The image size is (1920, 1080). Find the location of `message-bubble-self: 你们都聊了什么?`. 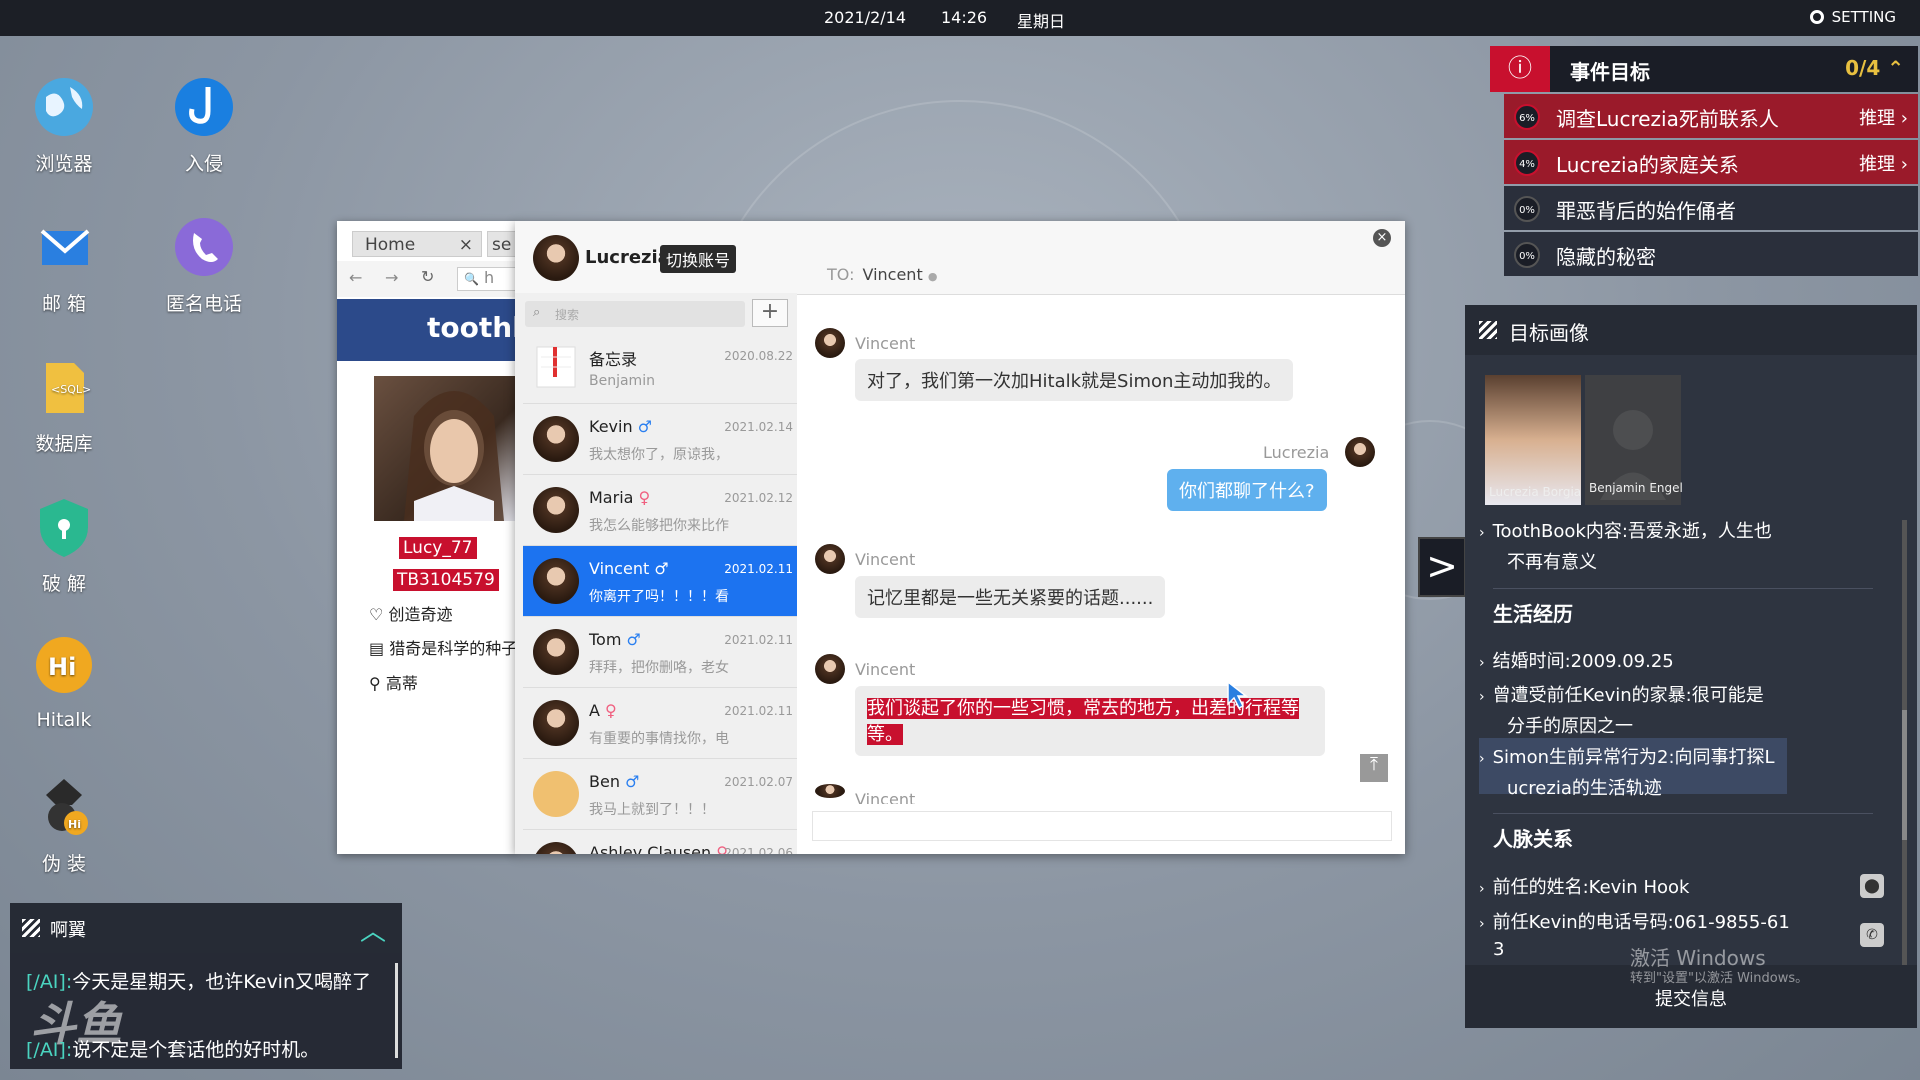

message-bubble-self: 你们都聊了什么? is located at coordinates (1247, 490).